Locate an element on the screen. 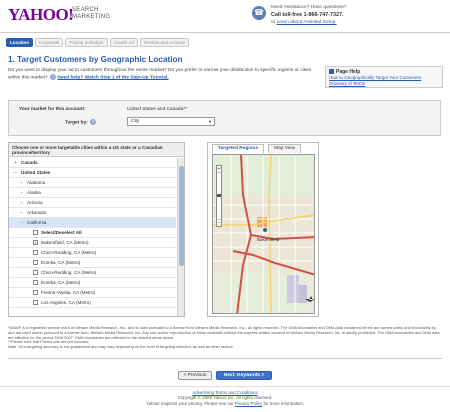 The width and height of the screenshot is (450, 412). list-item-alaska: + Alaska is located at coordinates (92, 193).